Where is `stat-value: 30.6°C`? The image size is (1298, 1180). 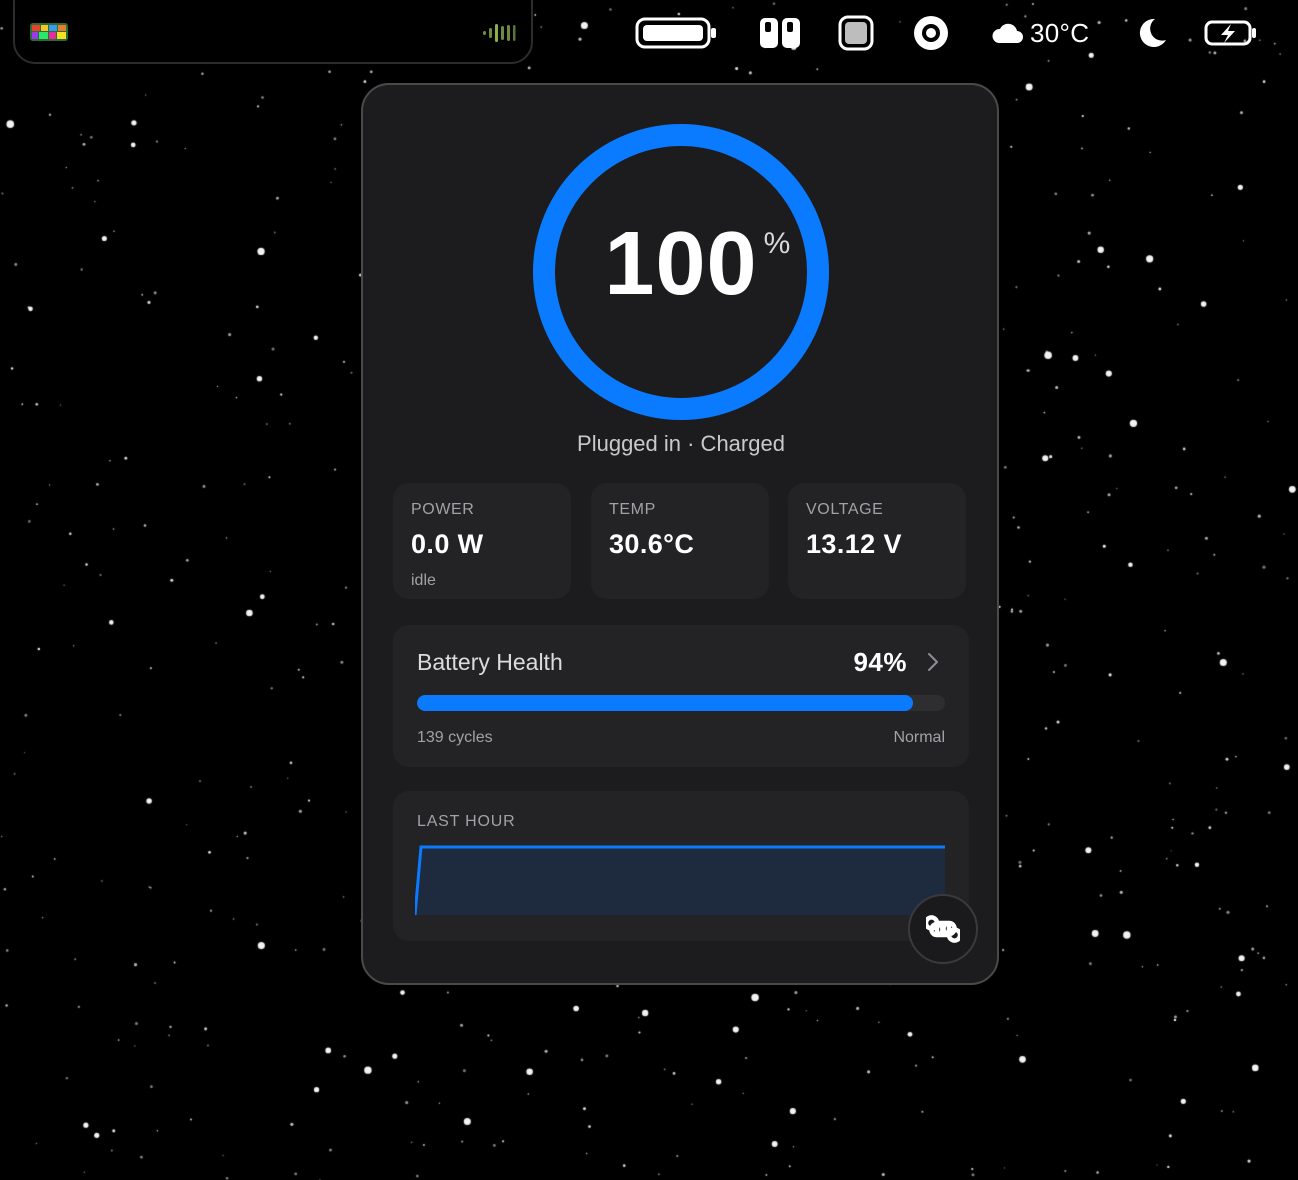
stat-value: 30.6°C is located at coordinates (652, 544).